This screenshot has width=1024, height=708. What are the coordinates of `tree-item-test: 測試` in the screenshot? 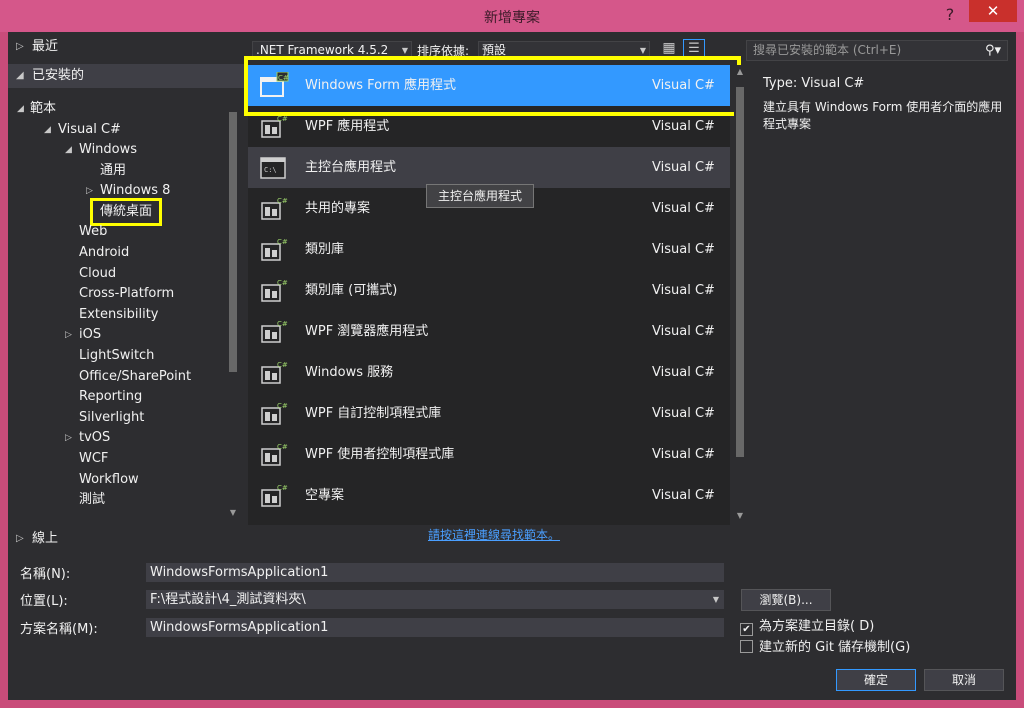 It's located at (92, 500).